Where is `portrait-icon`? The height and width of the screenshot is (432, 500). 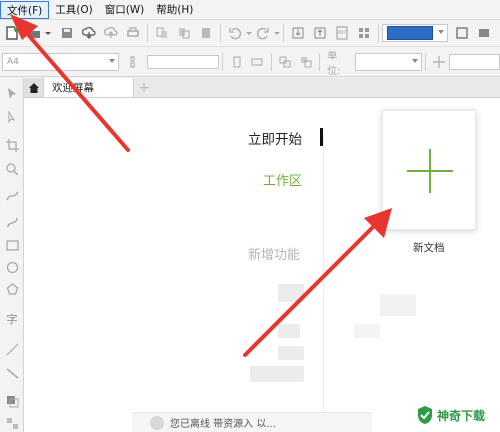 portrait-icon is located at coordinates (236, 62).